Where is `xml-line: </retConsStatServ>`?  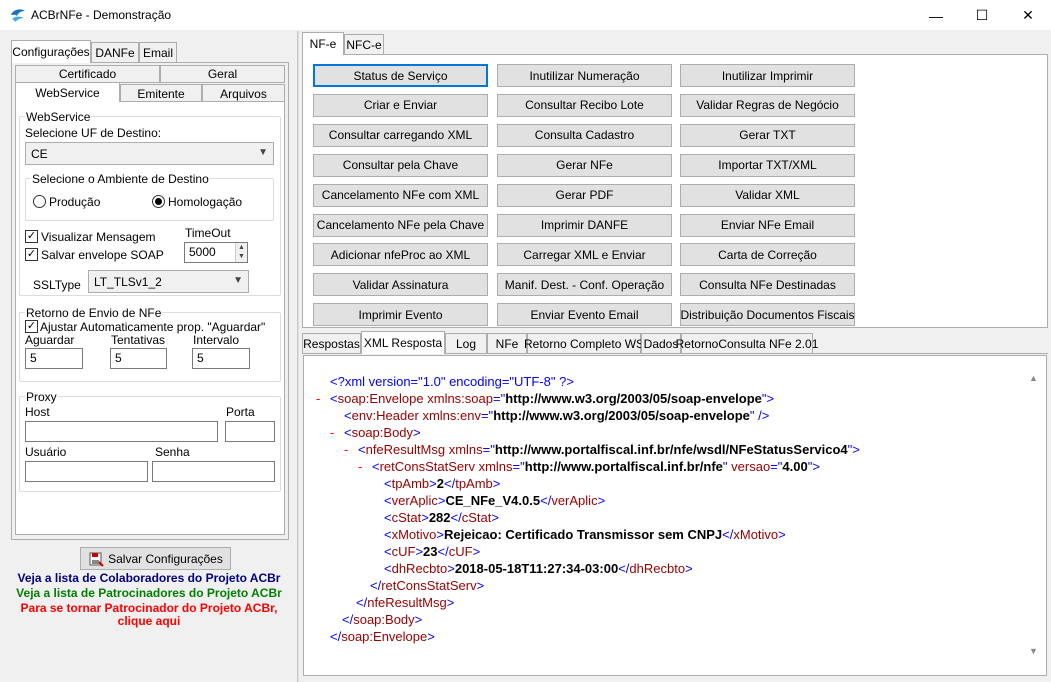
xml-line: </retConsStatServ> is located at coordinates (427, 585).